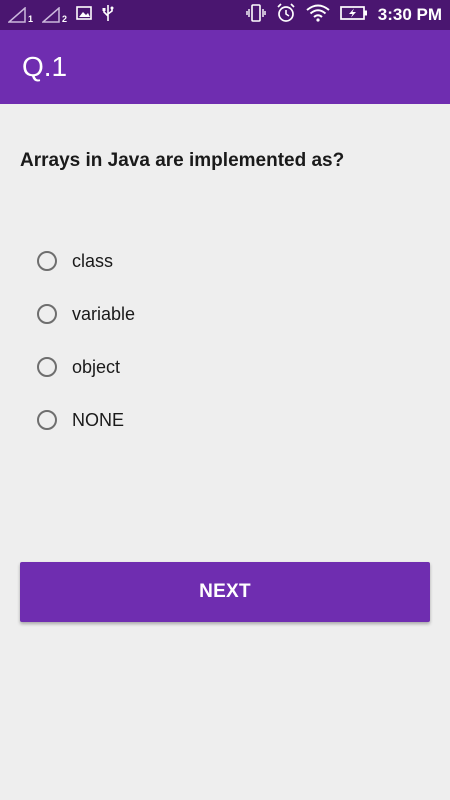 The image size is (450, 800). Describe the element at coordinates (353, 15) in the screenshot. I see `battery-charging-icon` at that location.